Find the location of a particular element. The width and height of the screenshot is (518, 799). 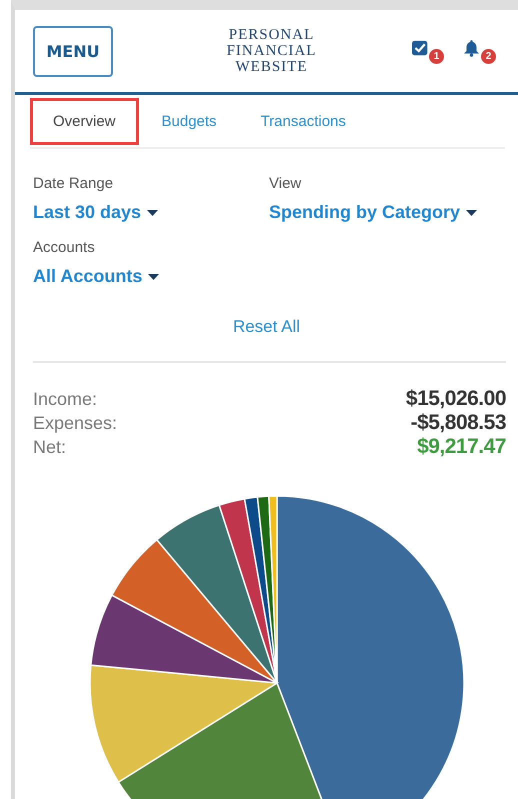

bell-icon is located at coordinates (472, 48).